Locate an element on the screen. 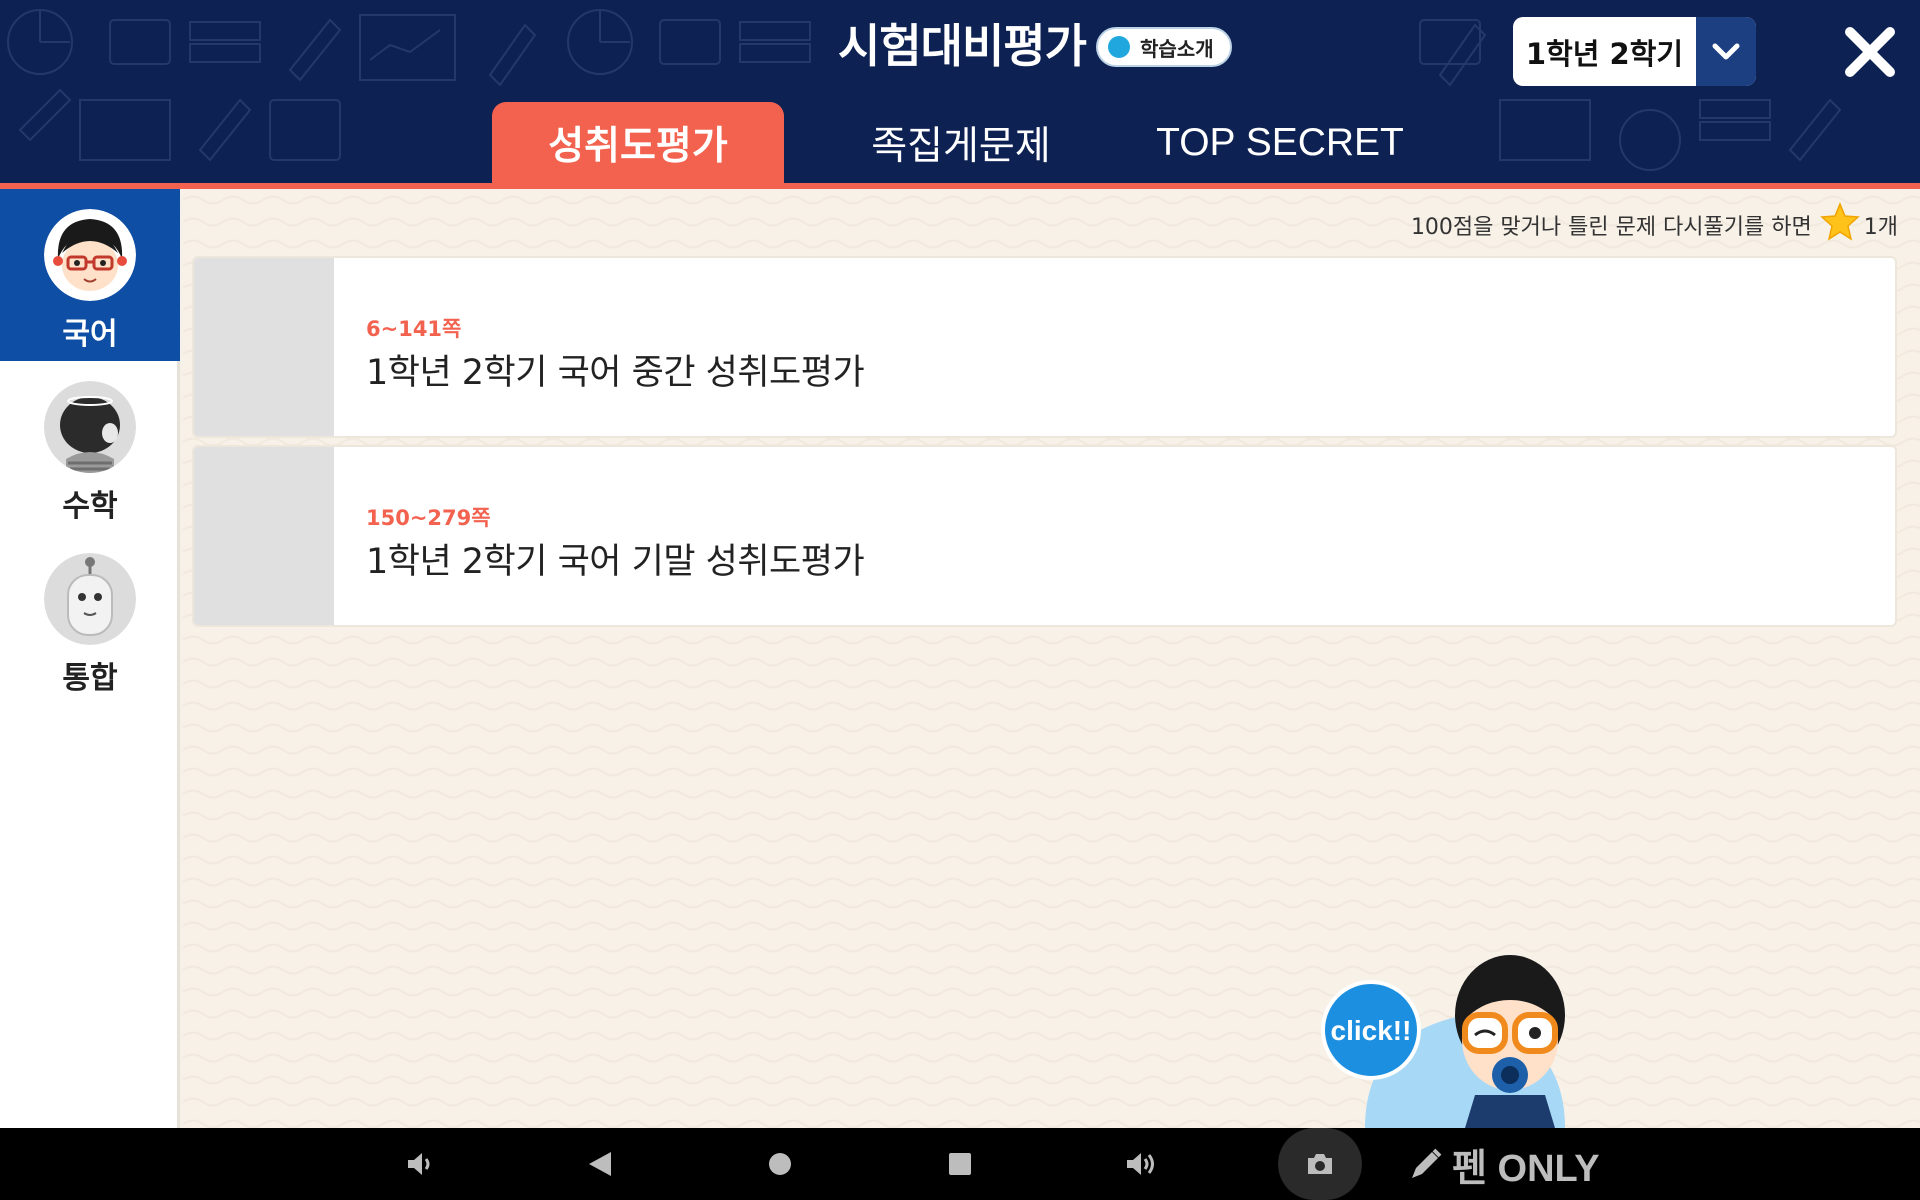  exam-card-final: 150~279쪽 1학년 2학기 국어 기말 성취도평가 is located at coordinates (1044, 536).